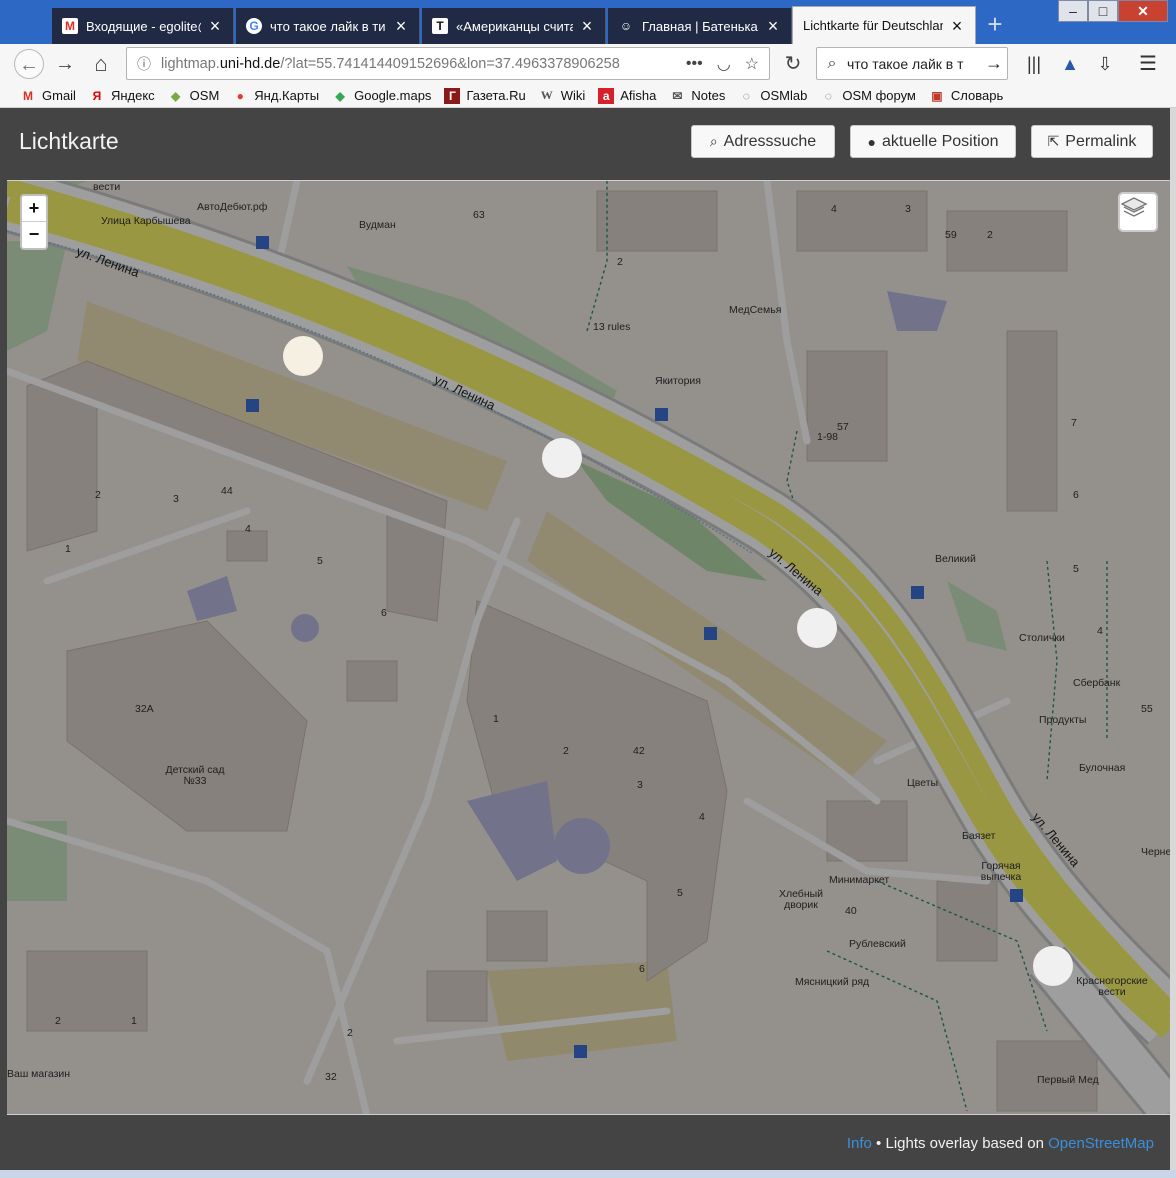 This screenshot has width=1176, height=1178. Describe the element at coordinates (793, 64) in the screenshot. I see `reload-button: ↻` at that location.